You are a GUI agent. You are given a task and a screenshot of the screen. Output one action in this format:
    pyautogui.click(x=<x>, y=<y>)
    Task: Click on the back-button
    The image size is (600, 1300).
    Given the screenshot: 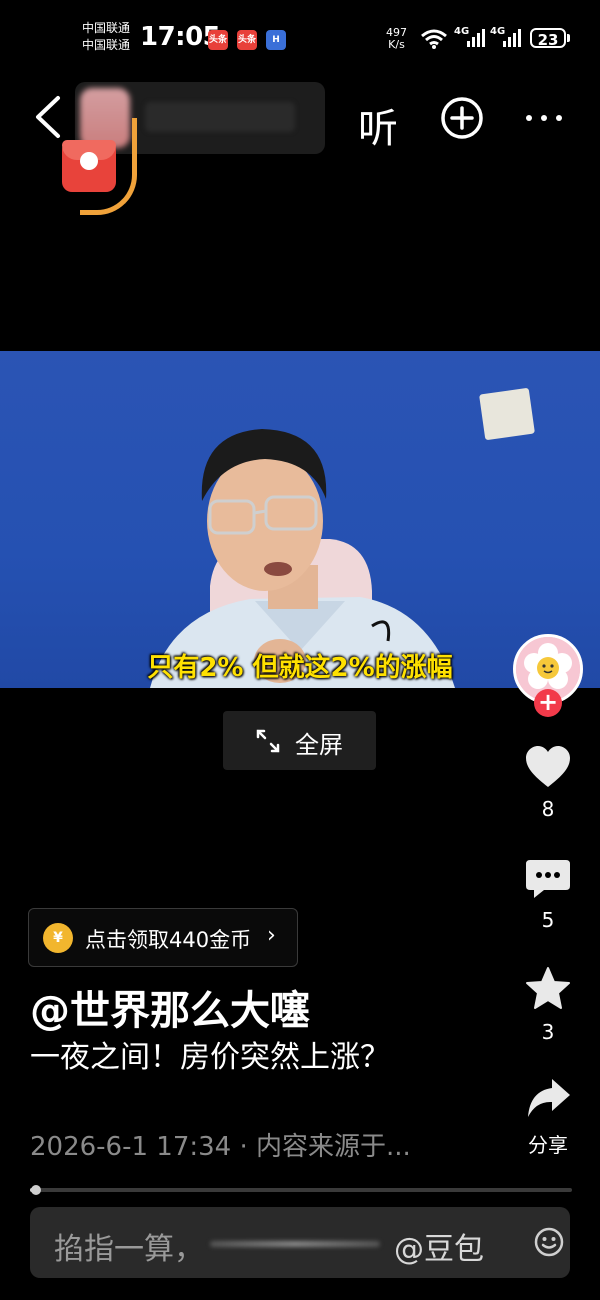 What is the action you would take?
    pyautogui.click(x=50, y=117)
    